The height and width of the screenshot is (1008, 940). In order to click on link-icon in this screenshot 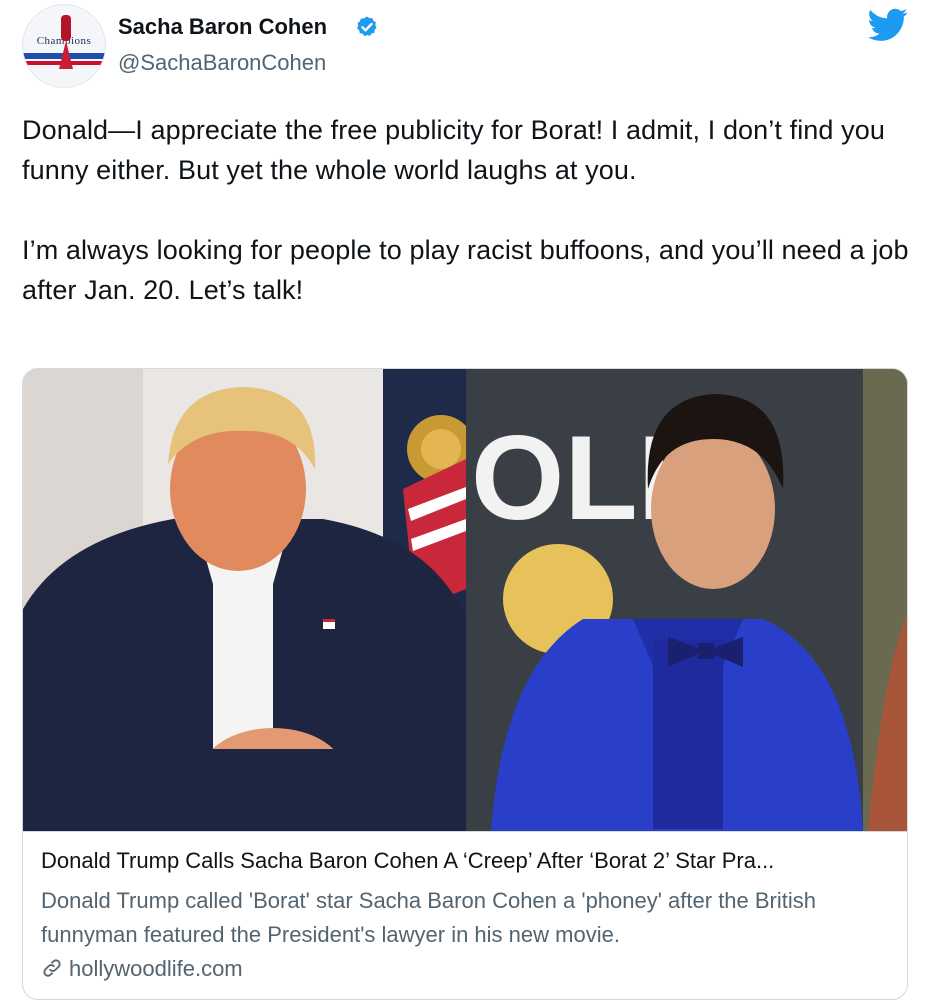, I will do `click(52, 968)`.